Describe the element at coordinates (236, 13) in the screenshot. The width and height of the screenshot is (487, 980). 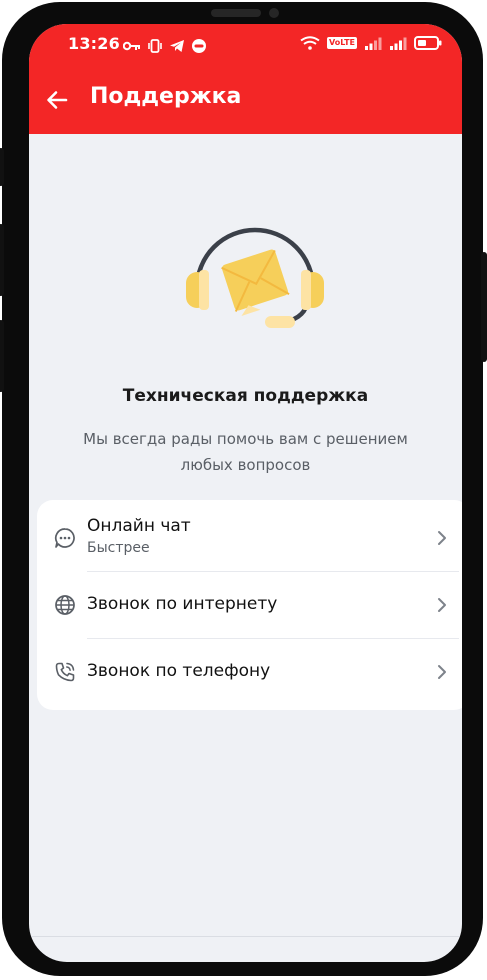
I see `speaker-grille` at that location.